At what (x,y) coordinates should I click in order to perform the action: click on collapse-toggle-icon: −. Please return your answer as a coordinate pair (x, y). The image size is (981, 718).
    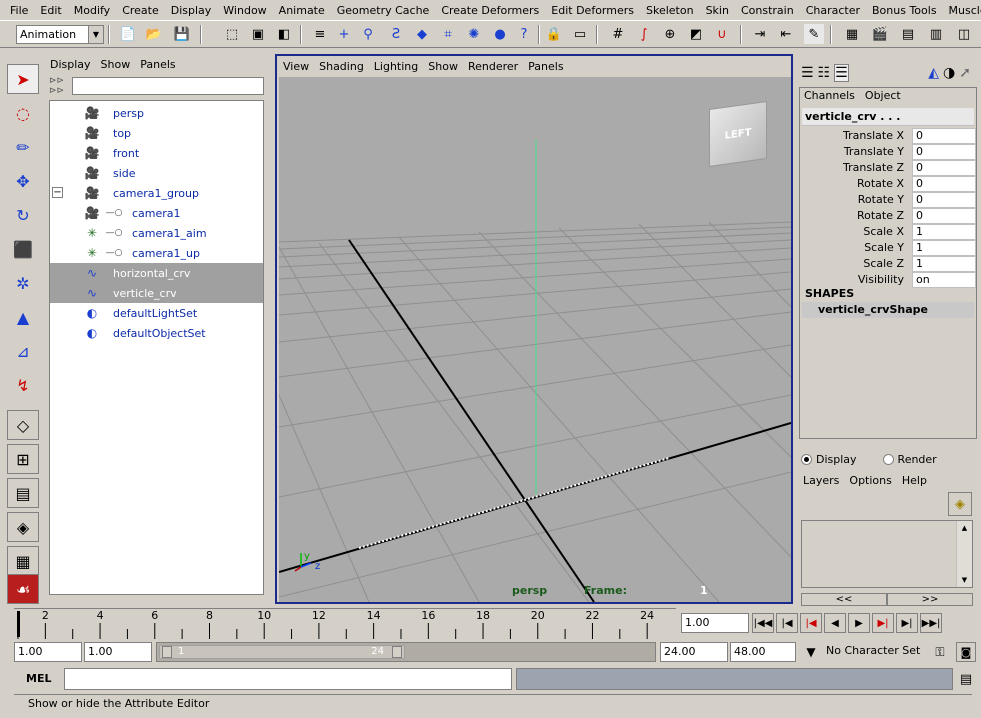
    Looking at the image, I should click on (57, 192).